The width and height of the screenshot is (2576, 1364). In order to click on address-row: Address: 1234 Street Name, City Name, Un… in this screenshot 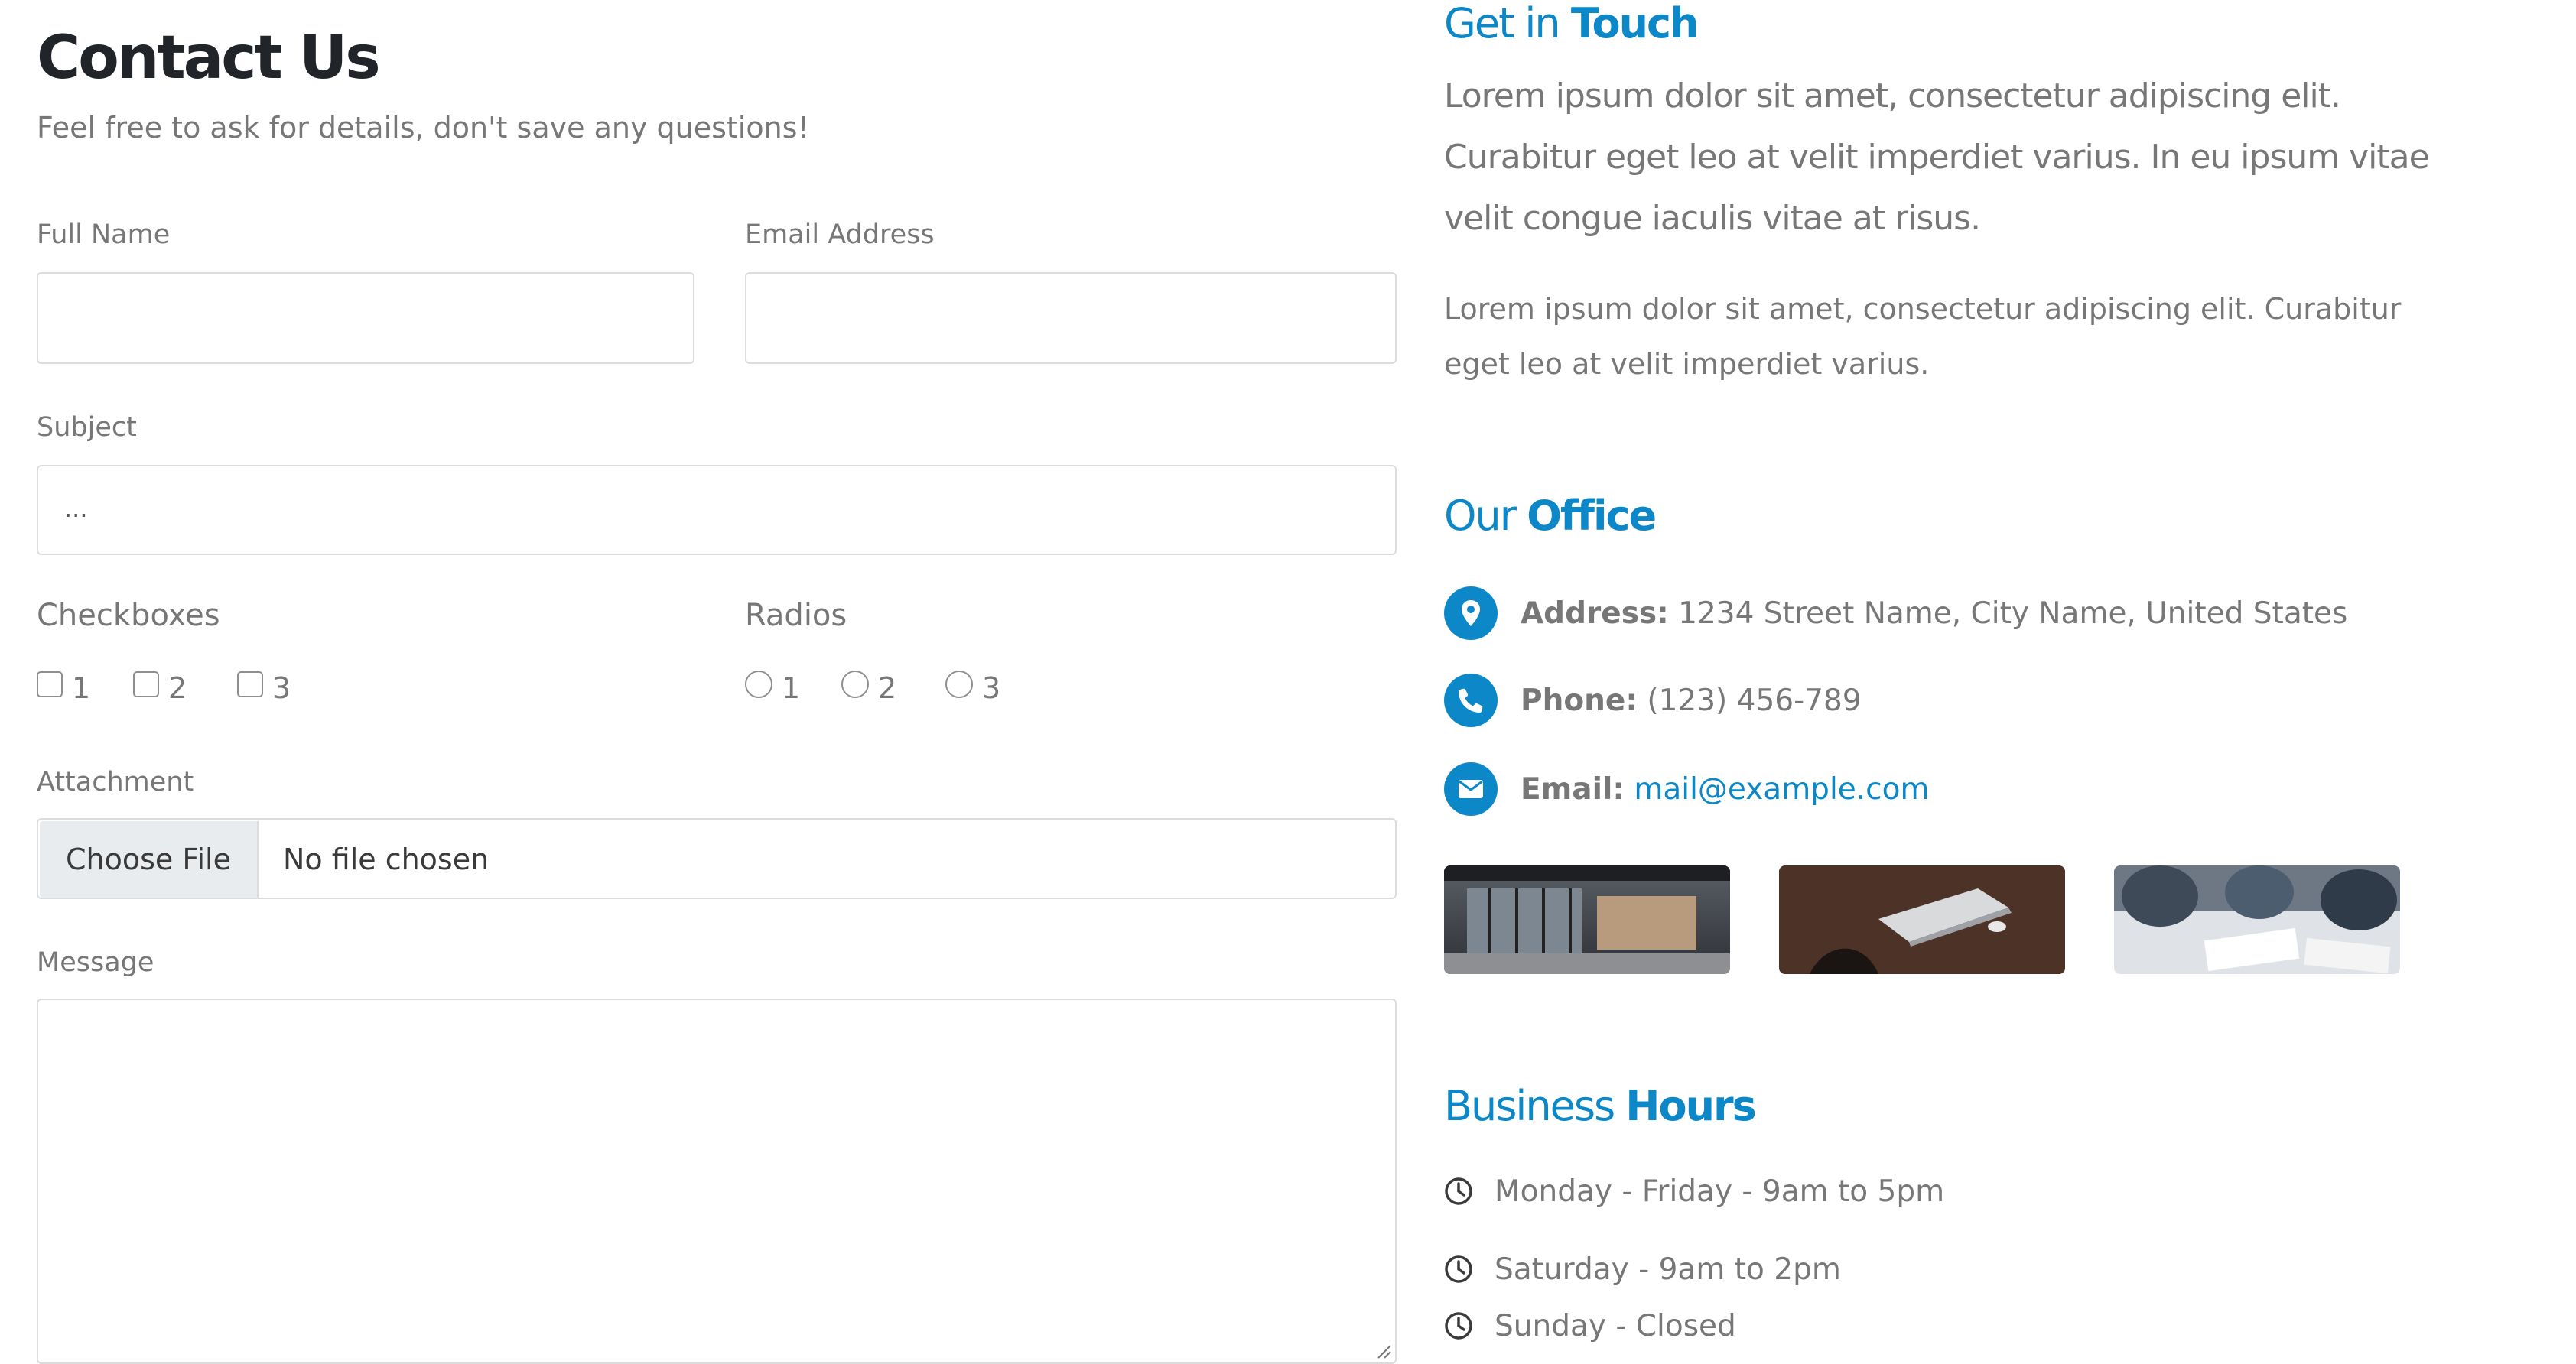, I will do `click(1895, 613)`.